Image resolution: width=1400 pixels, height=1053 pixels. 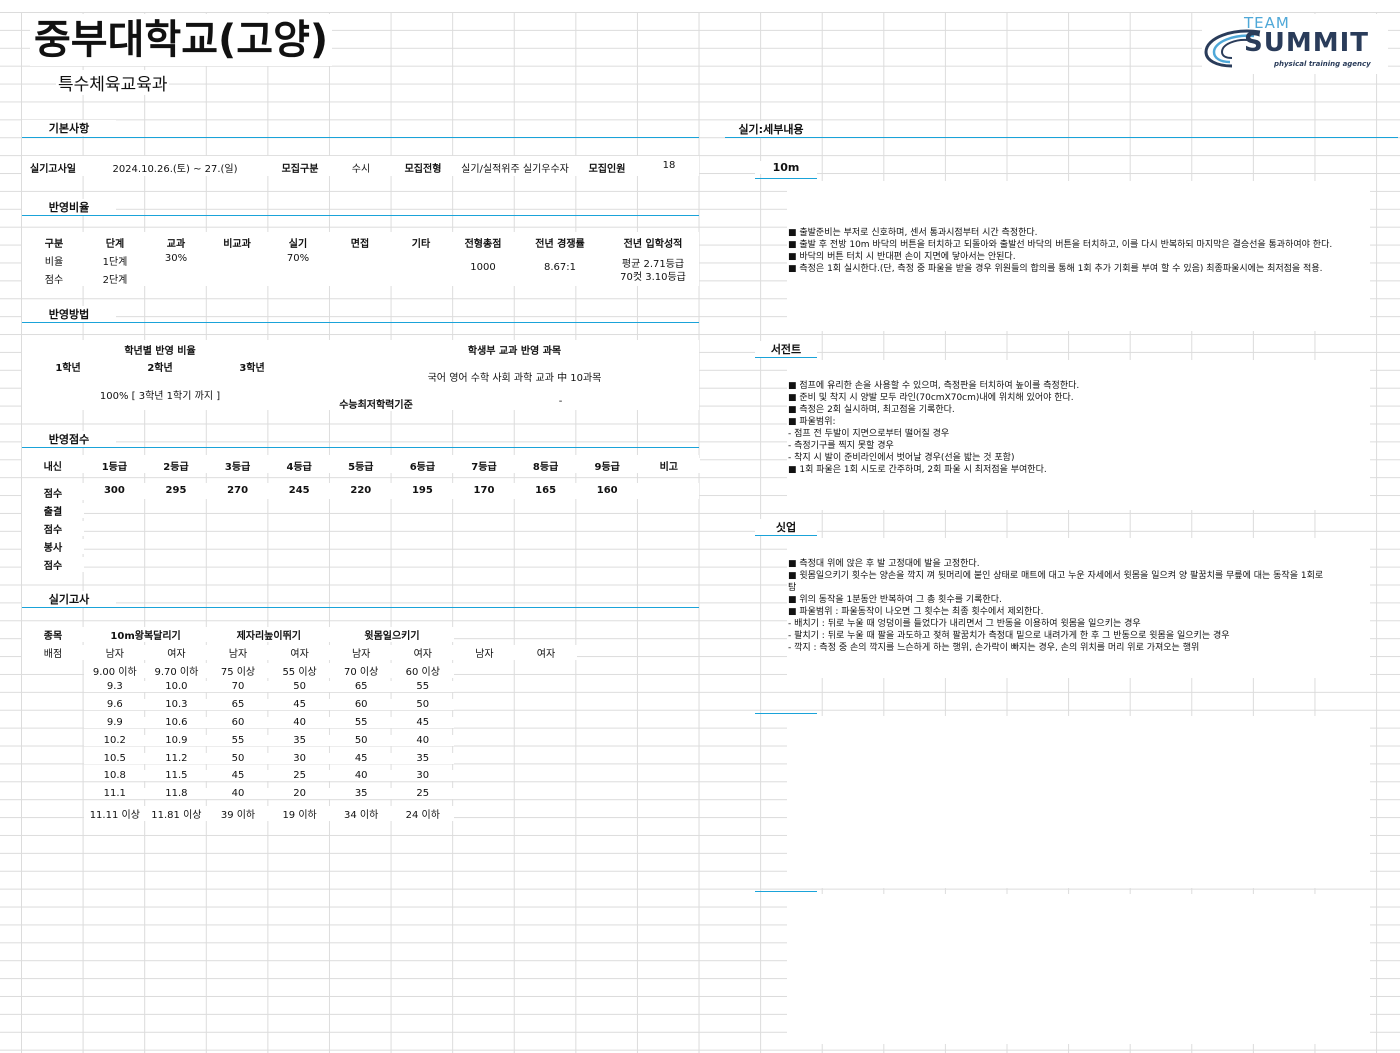 I want to click on practical-score-cell: 10.2, so click(x=115, y=740).